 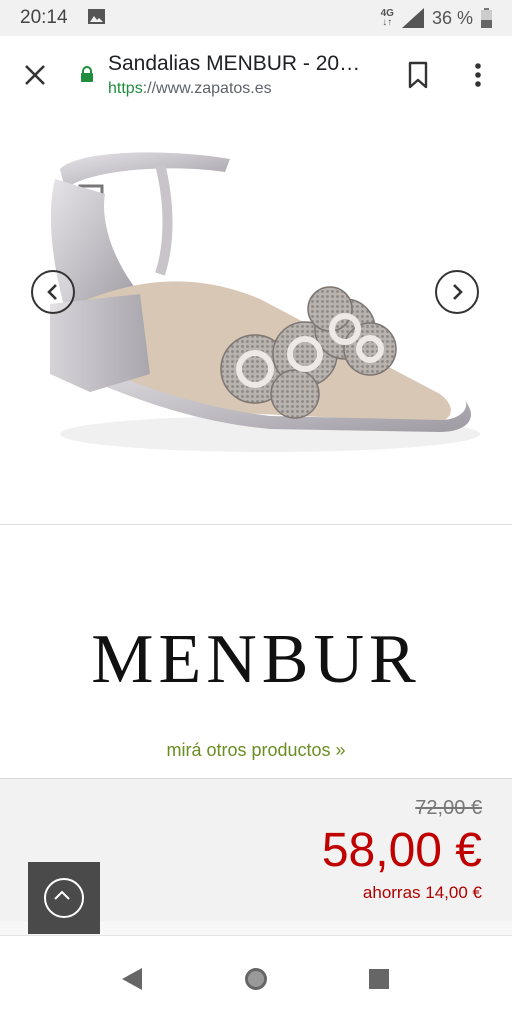 What do you see at coordinates (44, 17) in the screenshot?
I see `status-time: 20:14` at bounding box center [44, 17].